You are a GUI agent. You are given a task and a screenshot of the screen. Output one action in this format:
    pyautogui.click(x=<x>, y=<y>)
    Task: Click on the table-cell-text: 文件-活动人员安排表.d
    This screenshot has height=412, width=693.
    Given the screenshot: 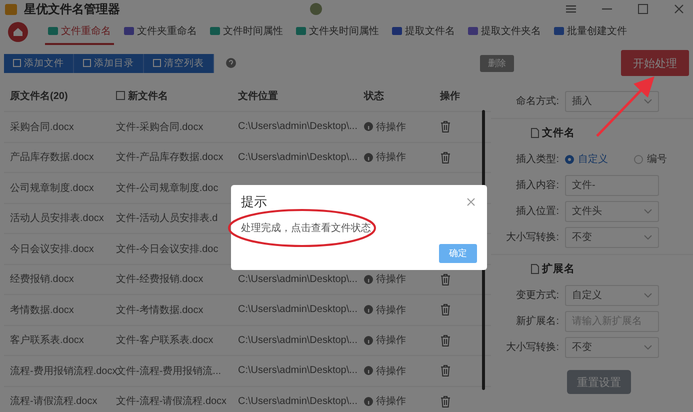 What is the action you would take?
    pyautogui.click(x=167, y=219)
    